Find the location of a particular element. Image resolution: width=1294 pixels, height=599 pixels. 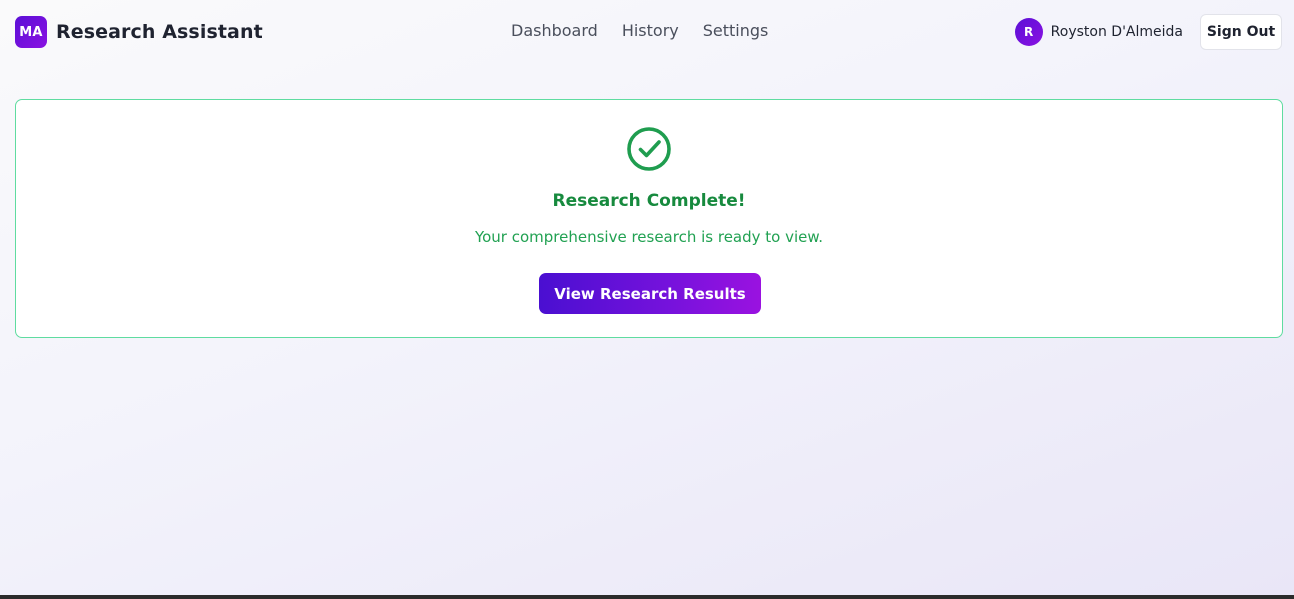

avatar: R is located at coordinates (1028, 32).